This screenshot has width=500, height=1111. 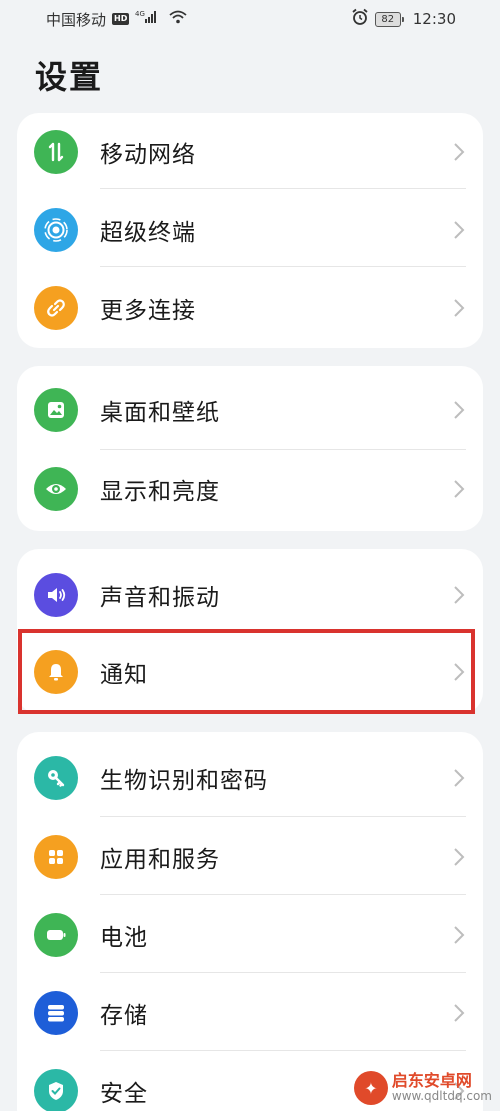 I want to click on battery-icon, so click(x=56, y=935).